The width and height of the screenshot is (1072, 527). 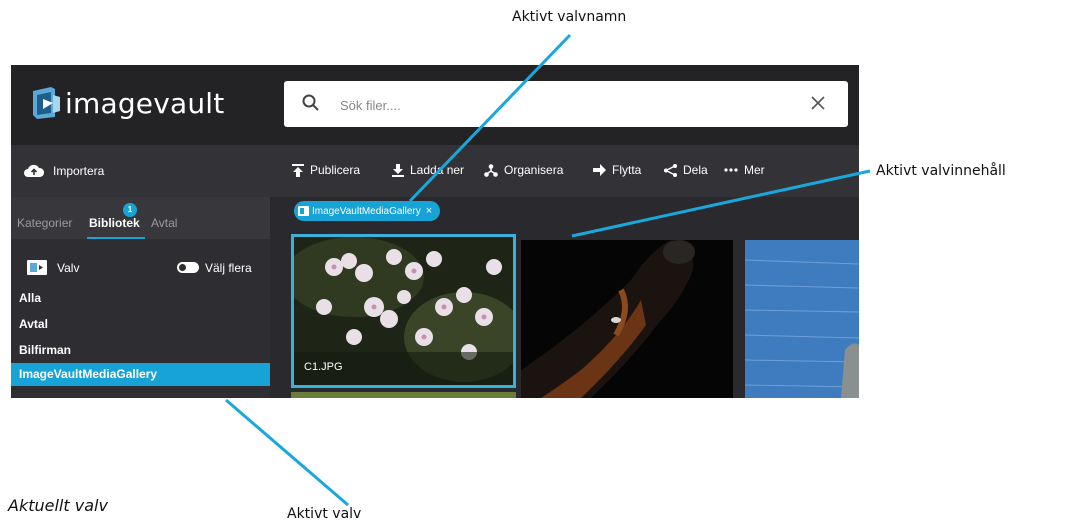 I want to click on clear-search-icon, so click(x=818, y=103).